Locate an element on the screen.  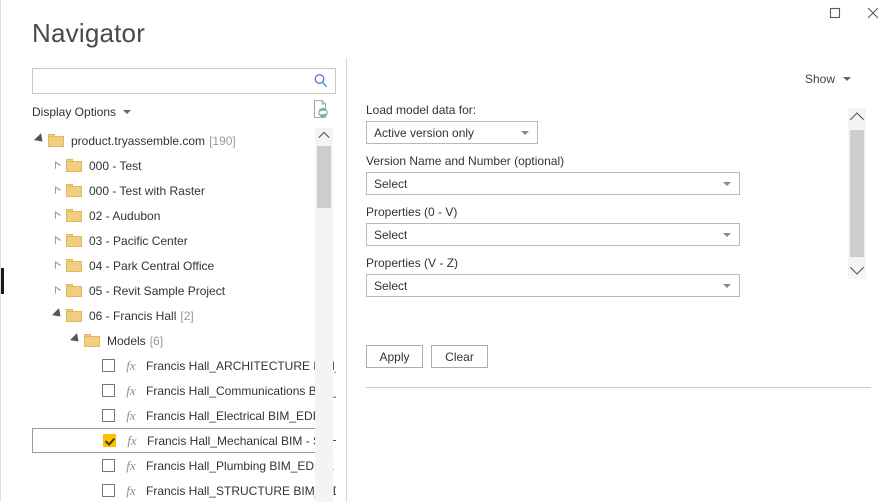
load-model-data-value: Active version only is located at coordinates (424, 132).